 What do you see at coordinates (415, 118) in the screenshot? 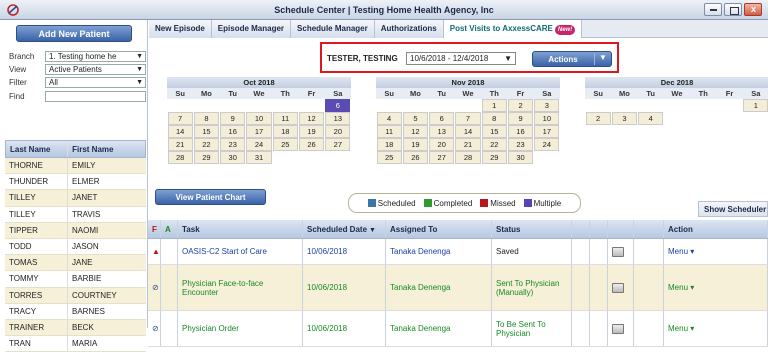
I see `calendar-day: 5` at bounding box center [415, 118].